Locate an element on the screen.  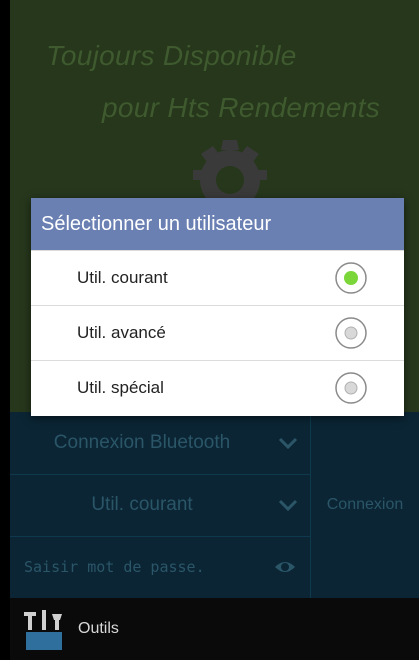
bottom-toolbar: Outils is located at coordinates (214, 629).